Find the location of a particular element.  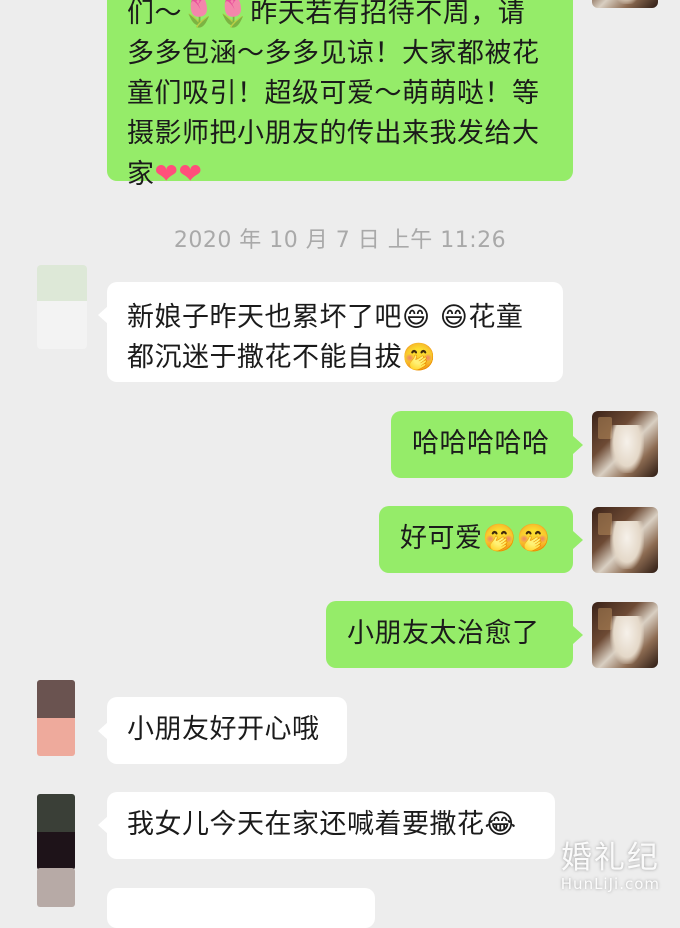

message-text: 家 is located at coordinates (141, 174).